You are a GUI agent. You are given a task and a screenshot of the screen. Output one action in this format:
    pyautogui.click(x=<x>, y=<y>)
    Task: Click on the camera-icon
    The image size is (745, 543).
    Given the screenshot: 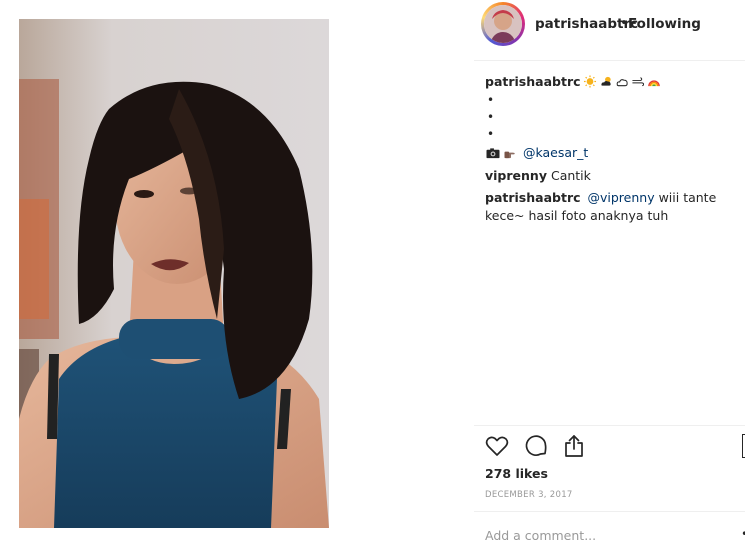 What is the action you would take?
    pyautogui.click(x=493, y=153)
    